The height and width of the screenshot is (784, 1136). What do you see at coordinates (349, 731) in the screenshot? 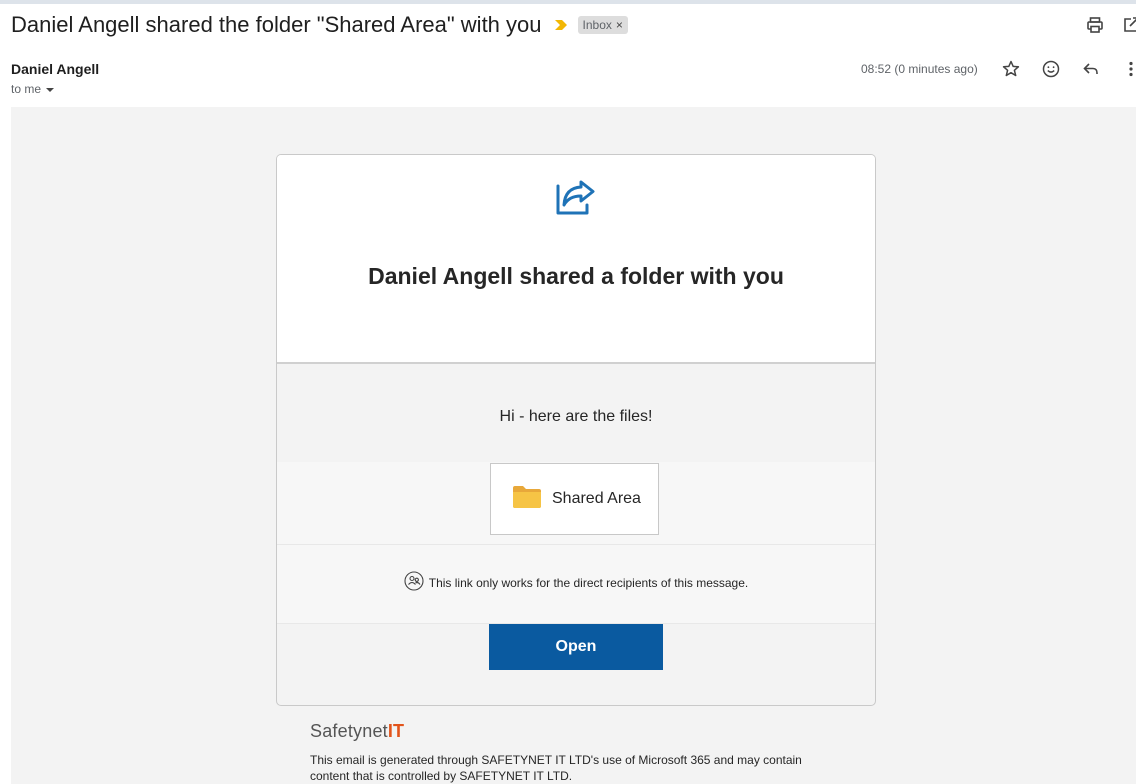
I see `brand-name: Safetynet` at bounding box center [349, 731].